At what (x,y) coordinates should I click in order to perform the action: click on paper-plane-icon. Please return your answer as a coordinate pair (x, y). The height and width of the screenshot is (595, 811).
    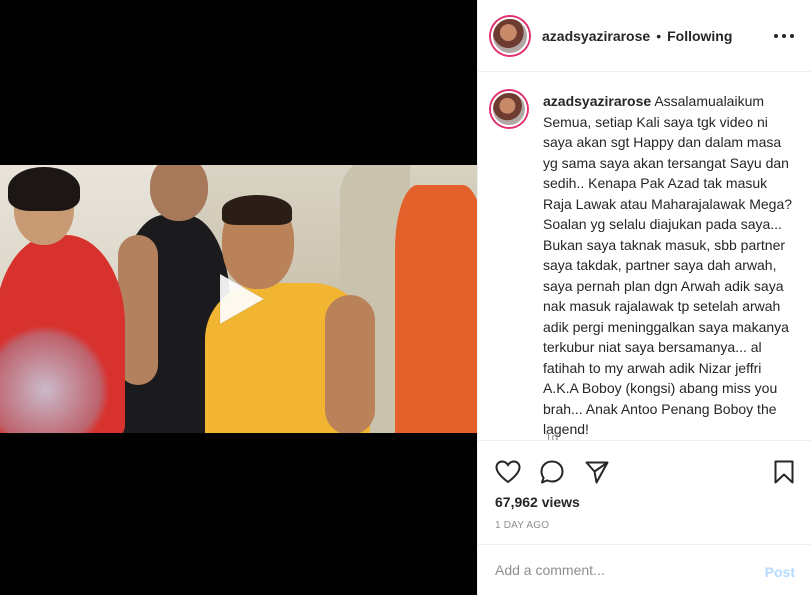
    Looking at the image, I should click on (597, 472).